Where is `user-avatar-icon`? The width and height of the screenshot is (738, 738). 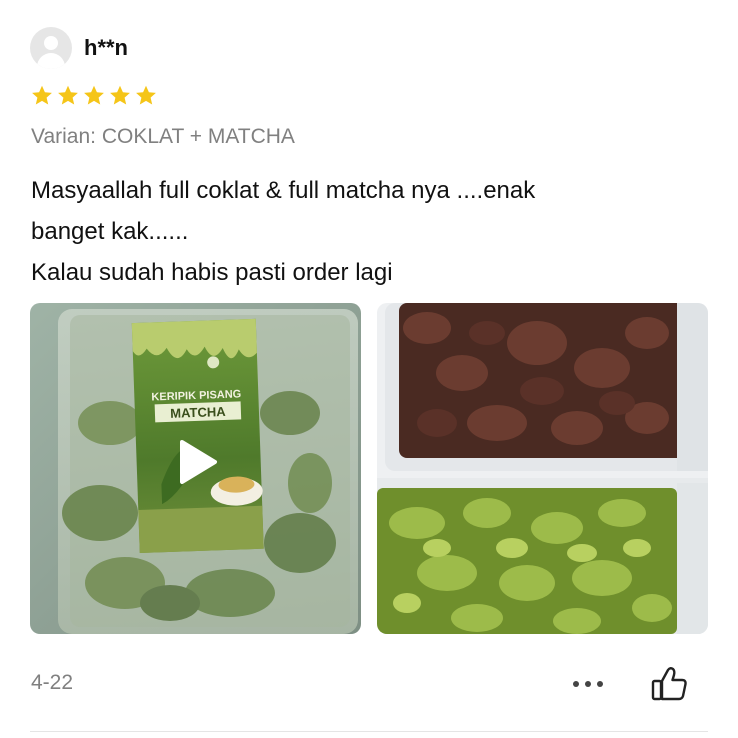
user-avatar-icon is located at coordinates (51, 48).